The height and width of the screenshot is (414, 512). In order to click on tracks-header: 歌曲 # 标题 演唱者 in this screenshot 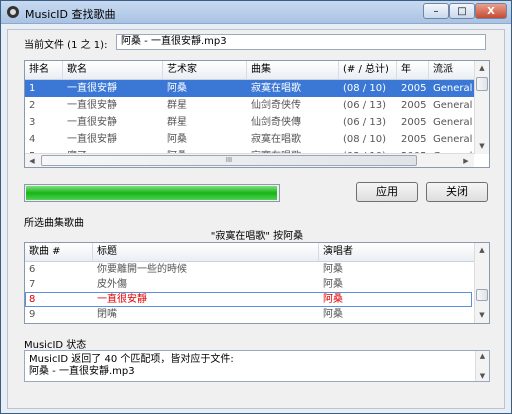, I will do `click(257, 252)`.